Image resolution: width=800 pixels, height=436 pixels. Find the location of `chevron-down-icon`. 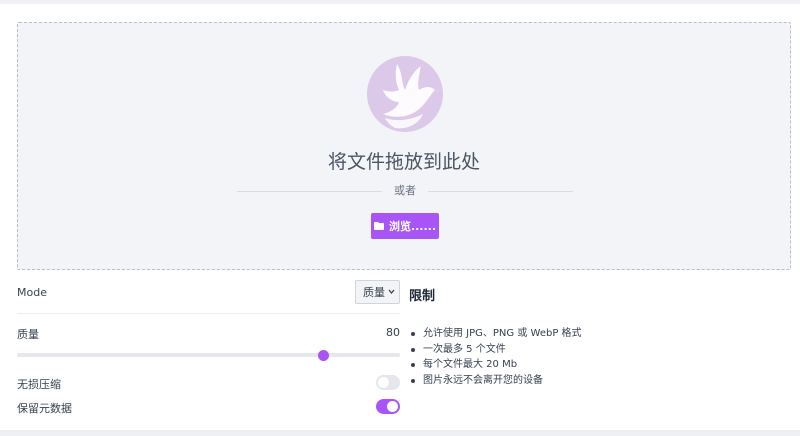

chevron-down-icon is located at coordinates (391, 291).